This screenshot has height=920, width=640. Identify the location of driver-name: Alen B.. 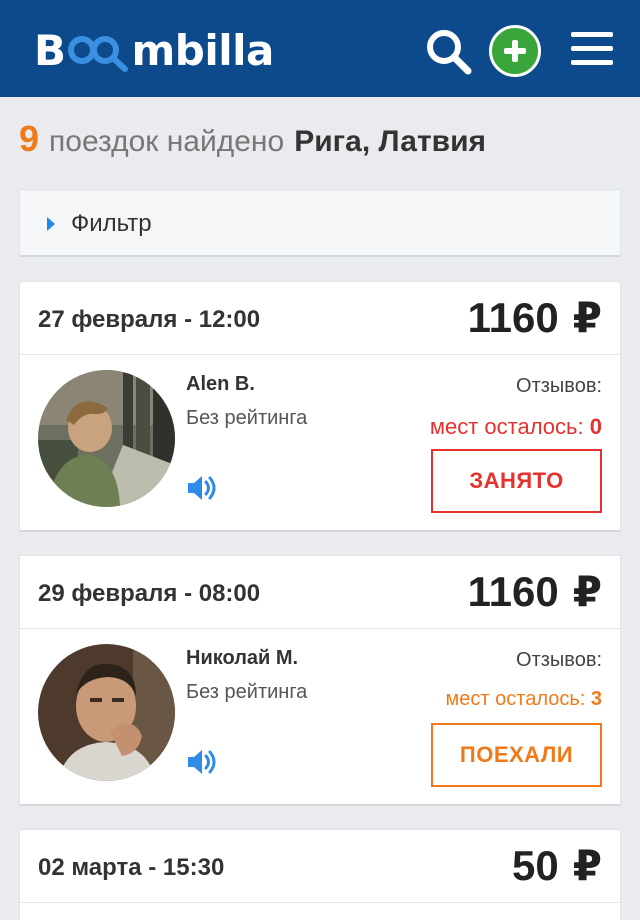
(220, 384).